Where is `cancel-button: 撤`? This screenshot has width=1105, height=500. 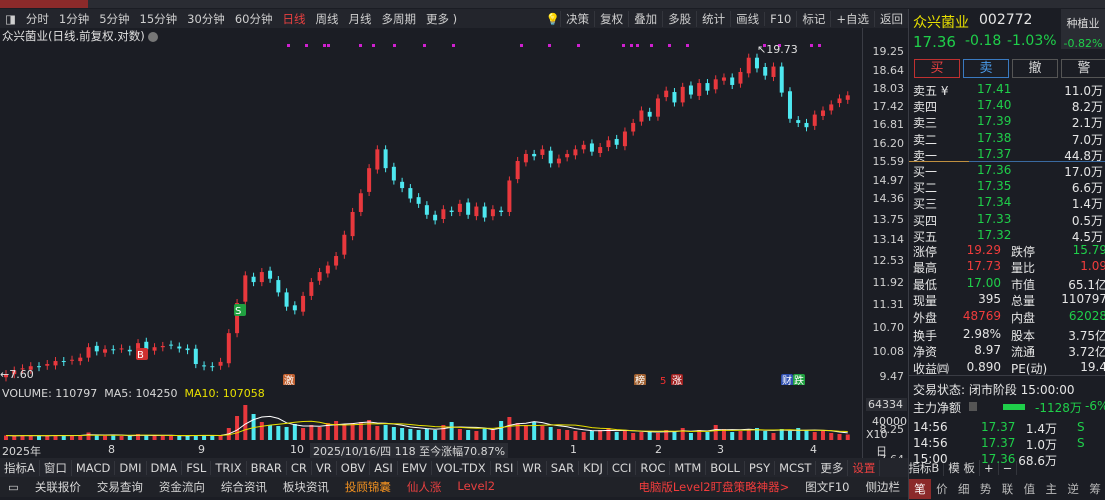 cancel-button: 撤 is located at coordinates (1035, 68).